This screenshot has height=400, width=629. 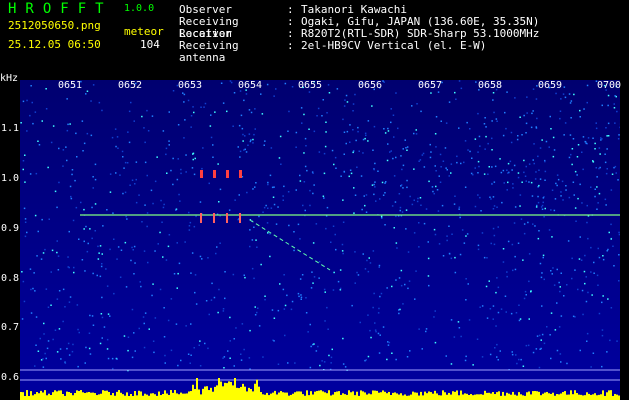 What do you see at coordinates (9, 178) in the screenshot?
I see `freq-tick-label: 1.0` at bounding box center [9, 178].